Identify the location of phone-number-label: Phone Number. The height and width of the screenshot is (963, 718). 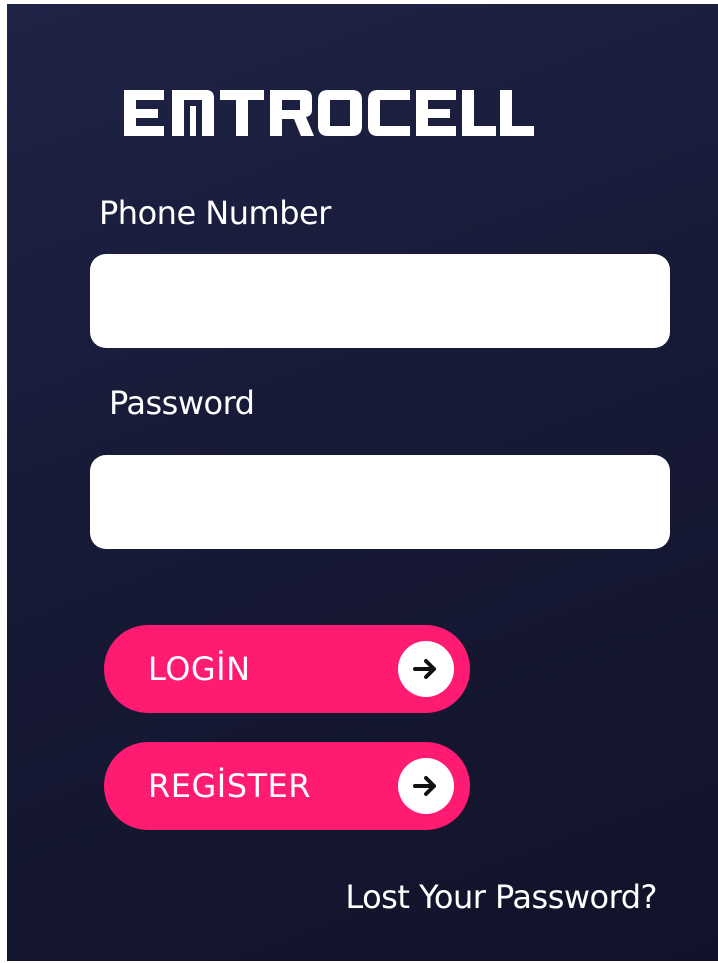
(215, 213).